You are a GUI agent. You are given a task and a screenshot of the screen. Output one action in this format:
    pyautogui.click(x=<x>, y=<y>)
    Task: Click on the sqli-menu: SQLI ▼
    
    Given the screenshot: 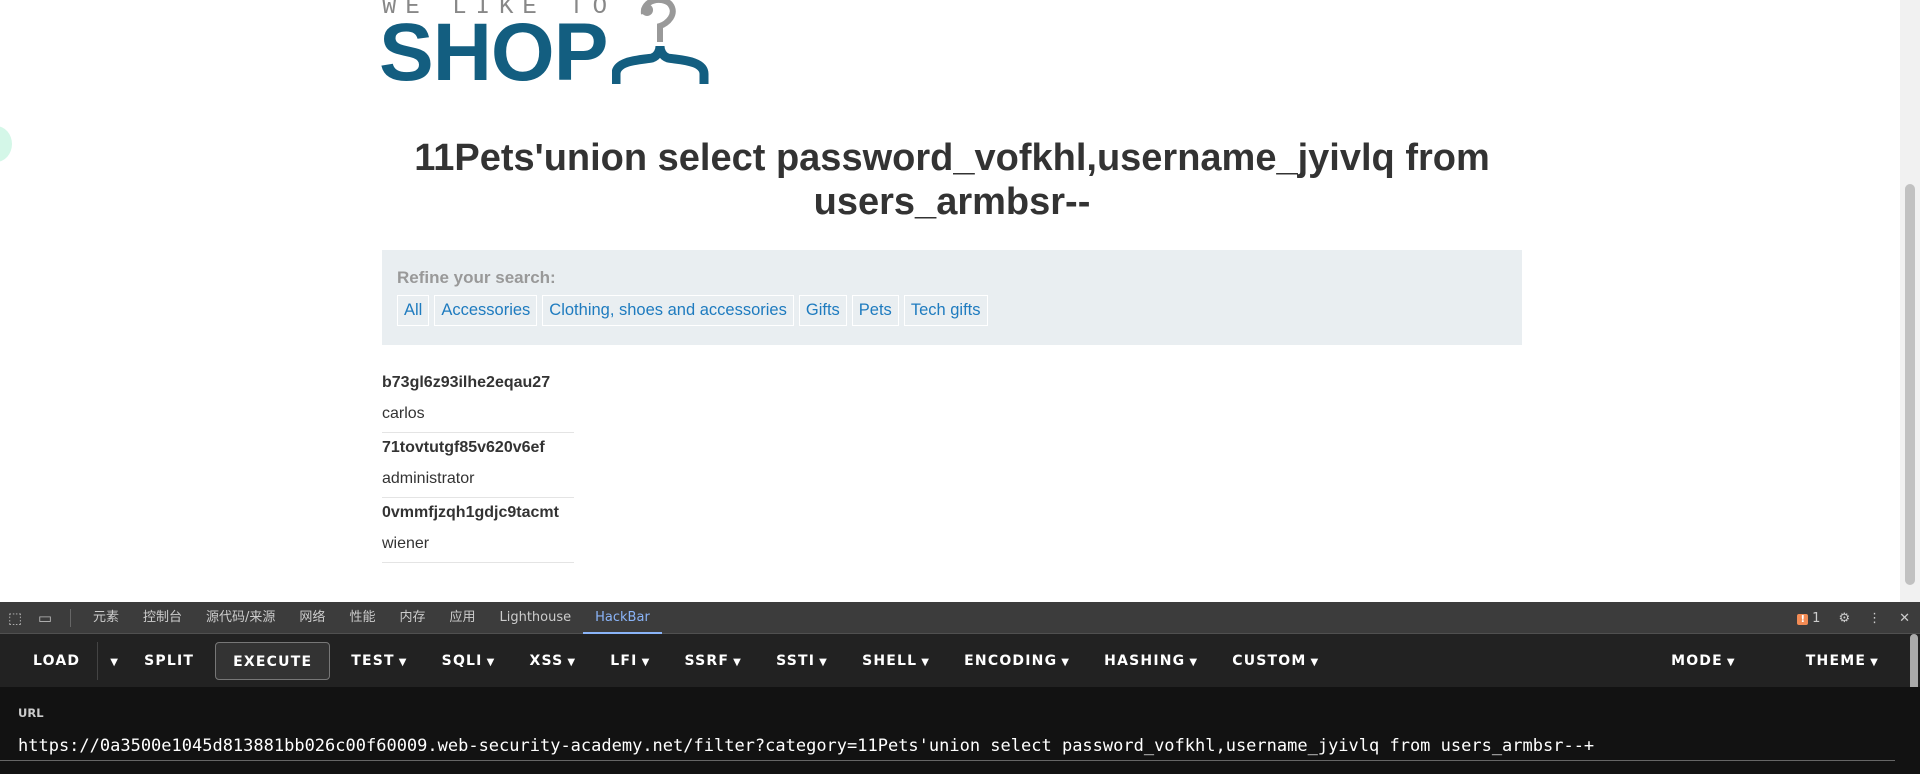 What is the action you would take?
    pyautogui.click(x=469, y=661)
    